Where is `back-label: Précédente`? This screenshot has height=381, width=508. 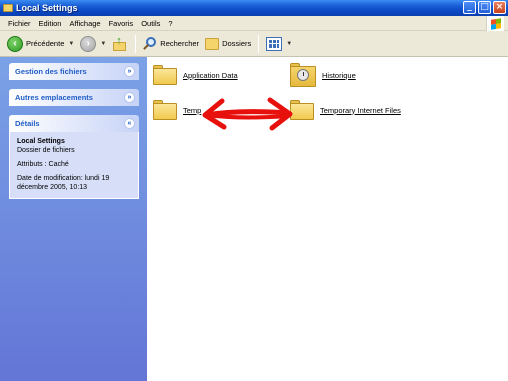 back-label: Précédente is located at coordinates (45, 43).